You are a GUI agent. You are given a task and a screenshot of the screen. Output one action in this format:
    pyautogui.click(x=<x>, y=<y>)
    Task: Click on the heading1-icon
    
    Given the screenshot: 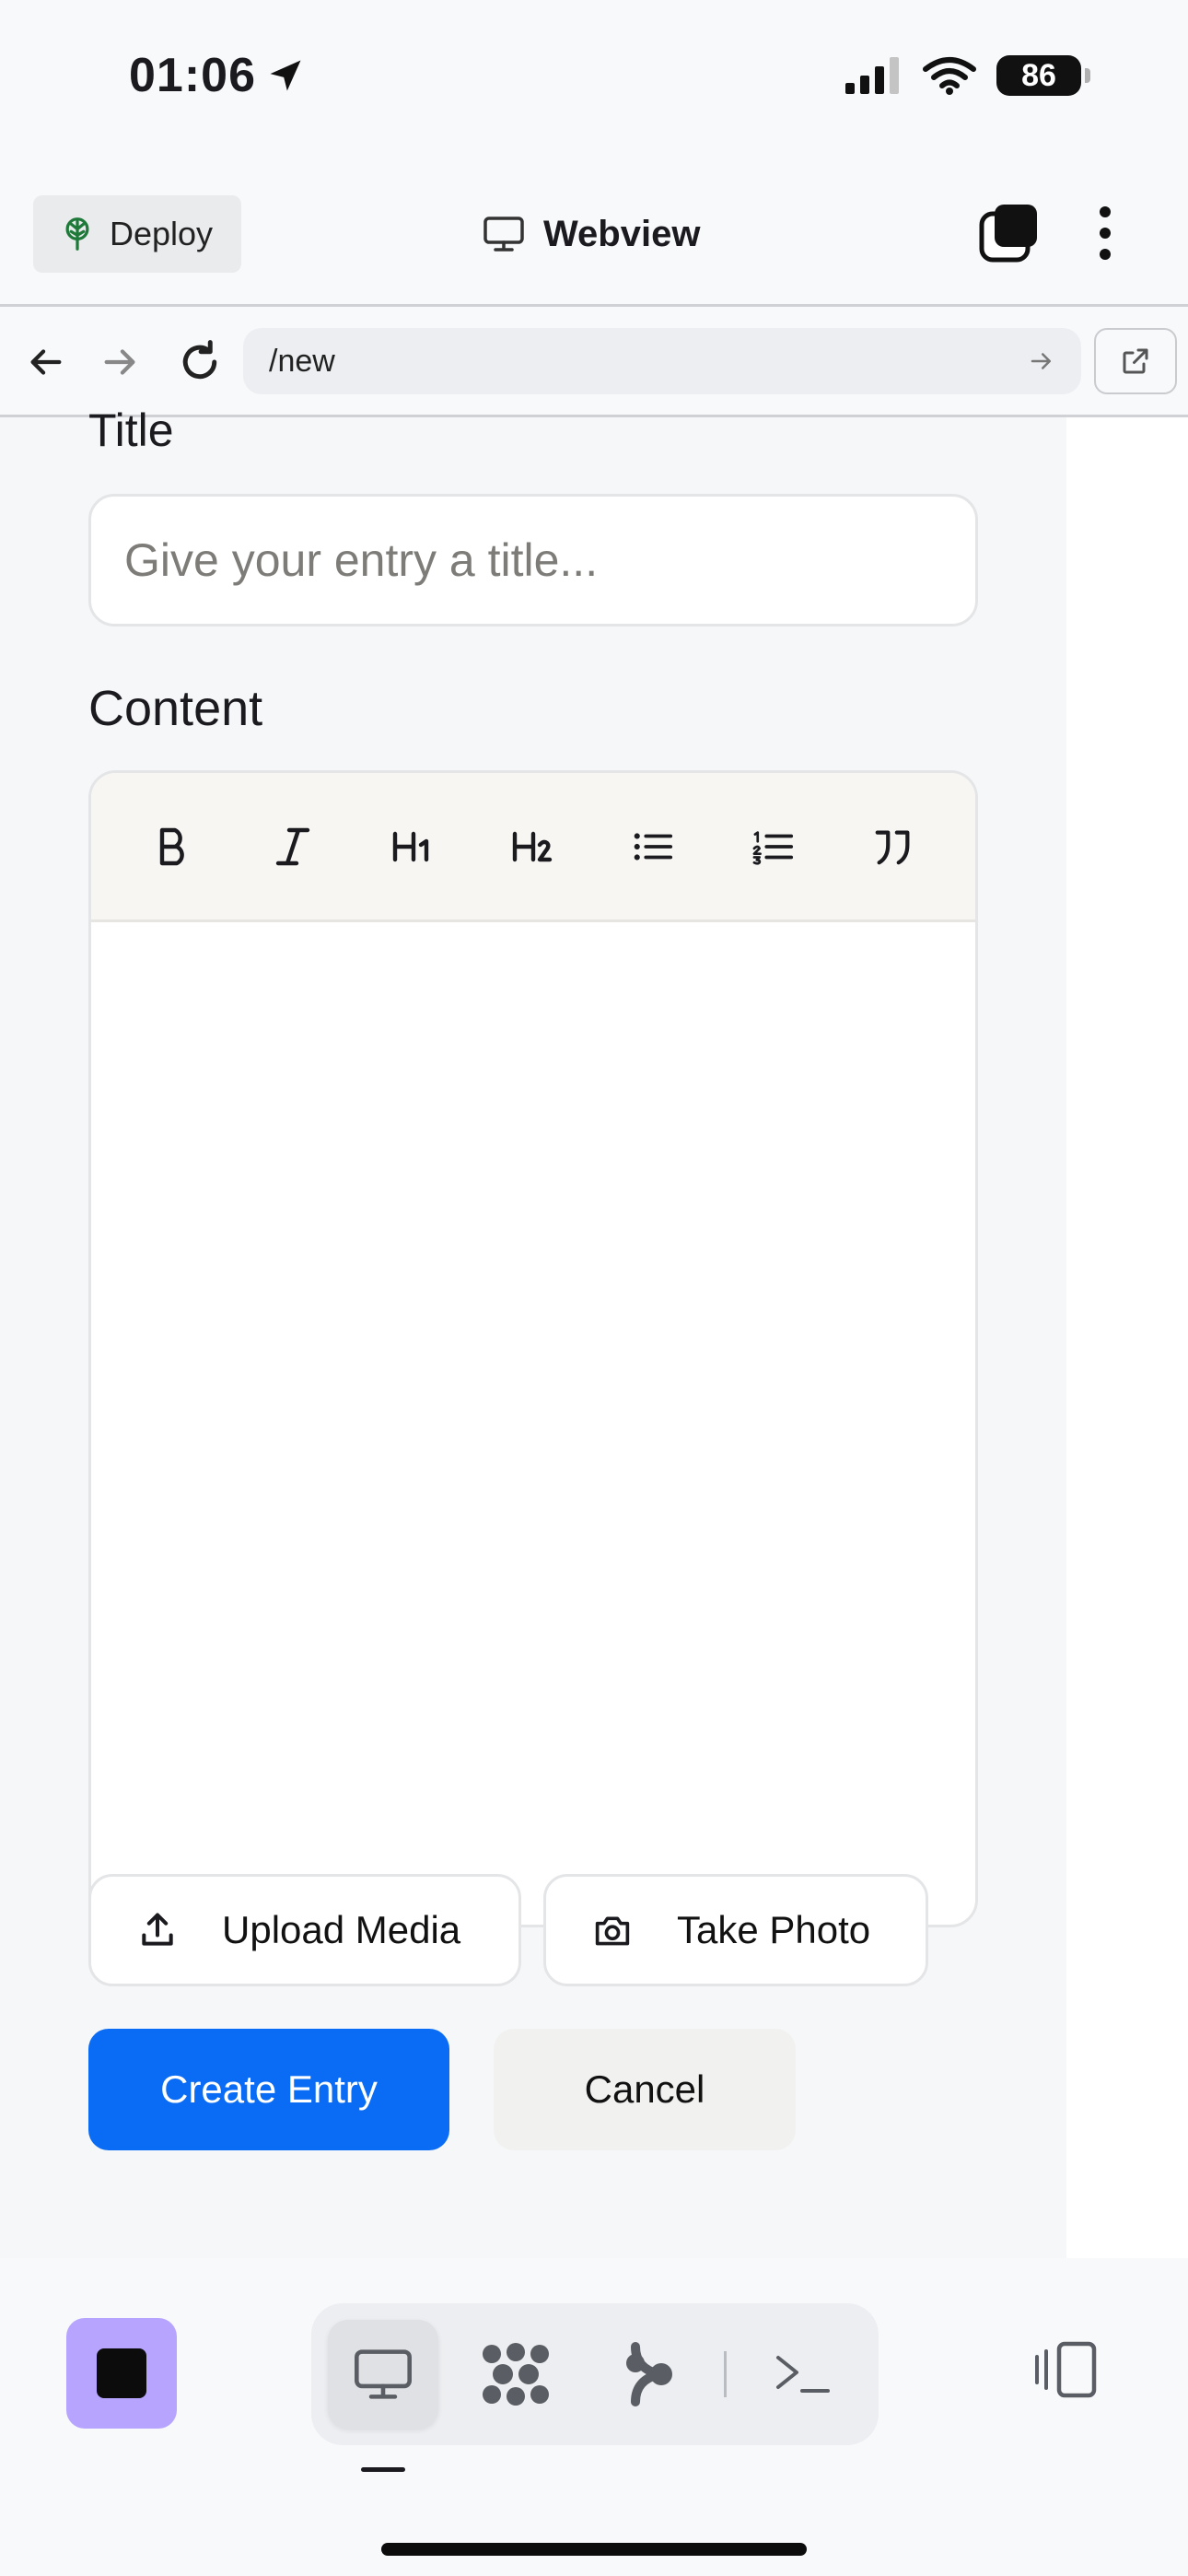 What is the action you would take?
    pyautogui.click(x=410, y=846)
    